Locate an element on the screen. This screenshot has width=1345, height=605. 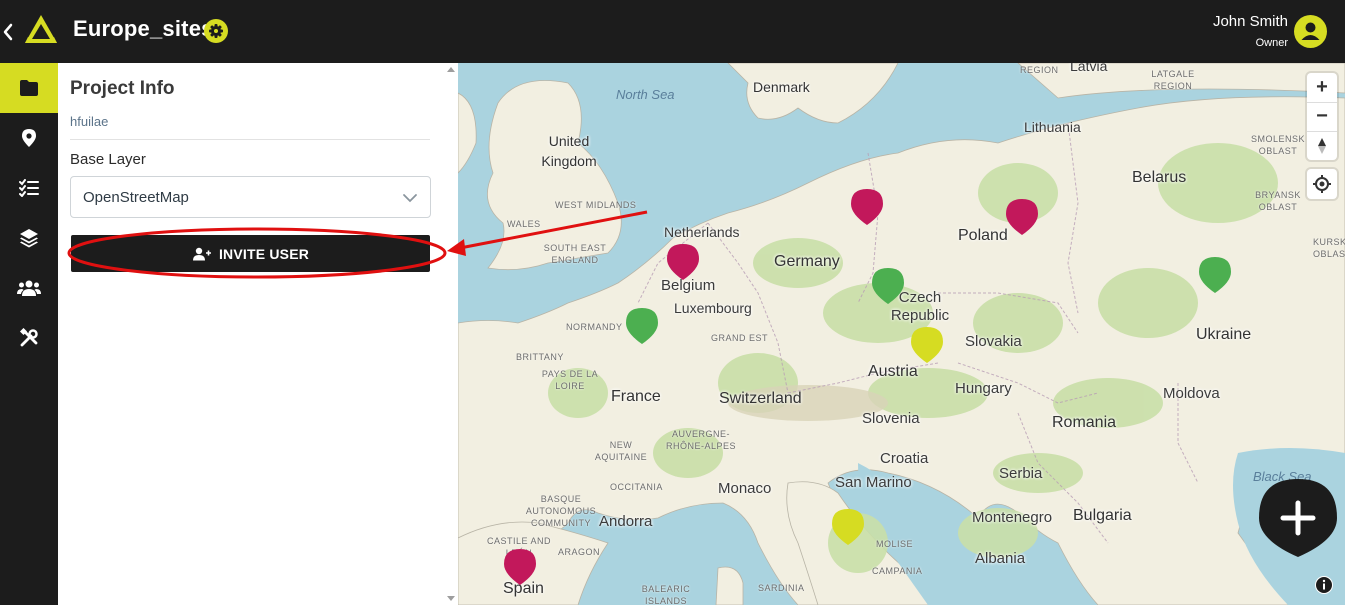
users-icon is located at coordinates (29, 288).